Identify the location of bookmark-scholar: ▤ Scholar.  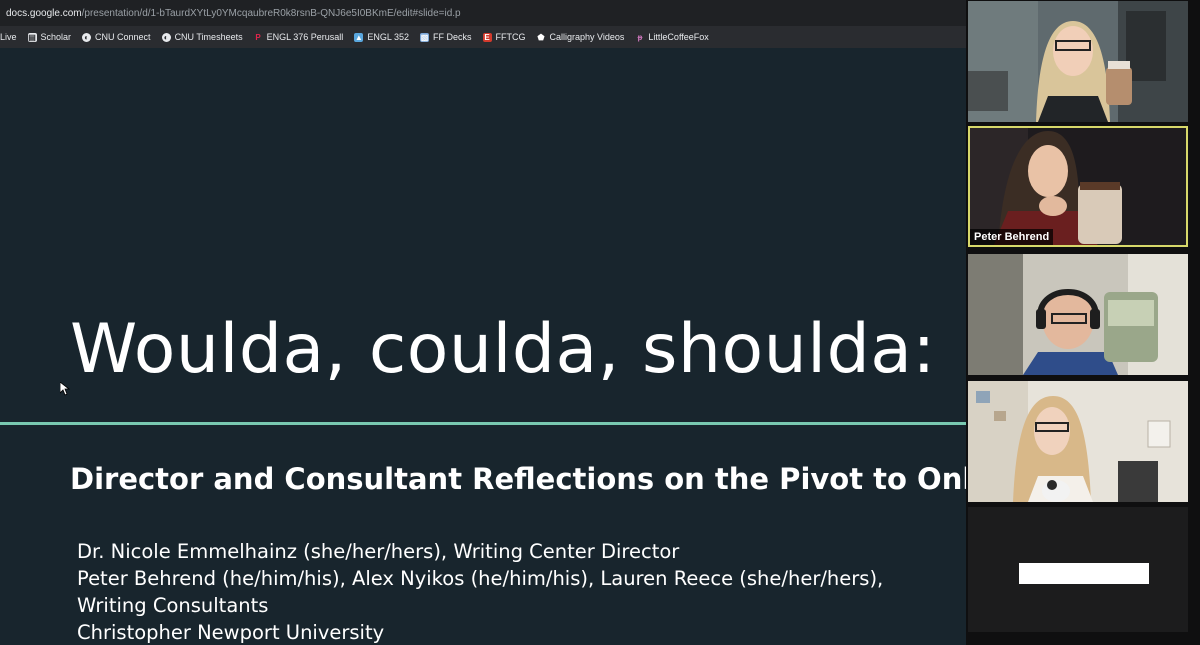
(49, 37).